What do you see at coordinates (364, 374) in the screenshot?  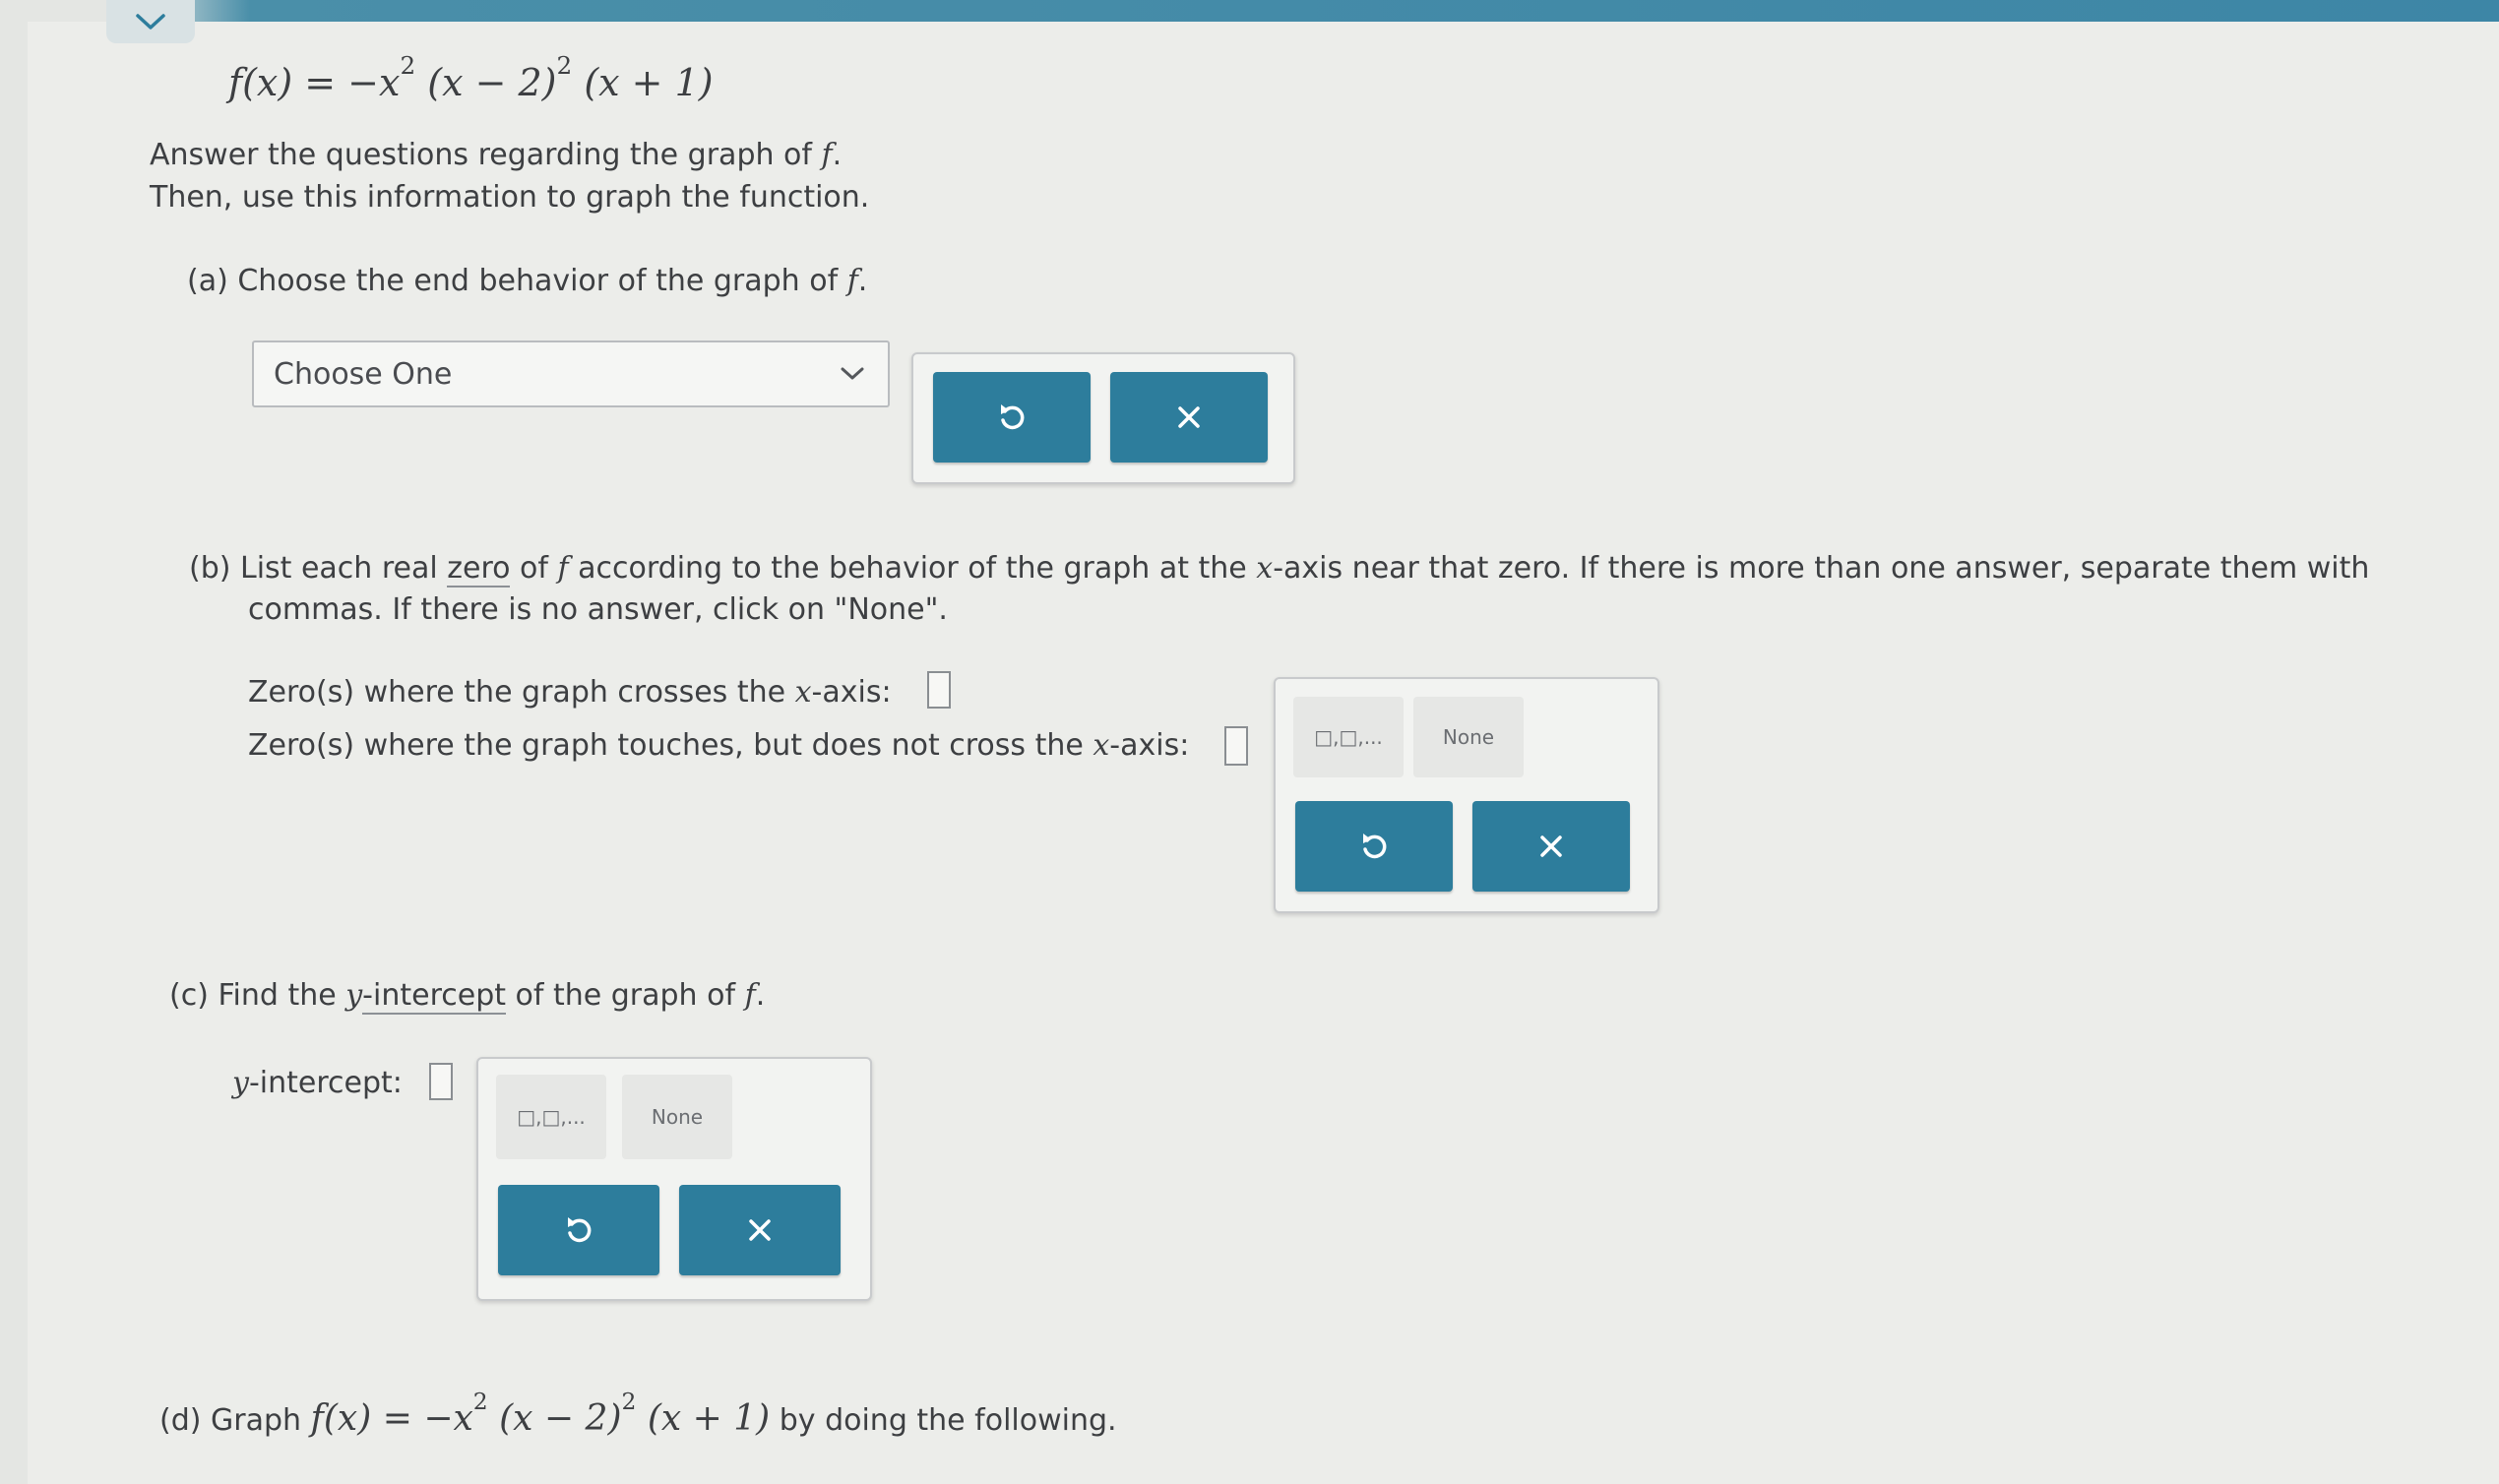 I see `select-value: Choose One` at bounding box center [364, 374].